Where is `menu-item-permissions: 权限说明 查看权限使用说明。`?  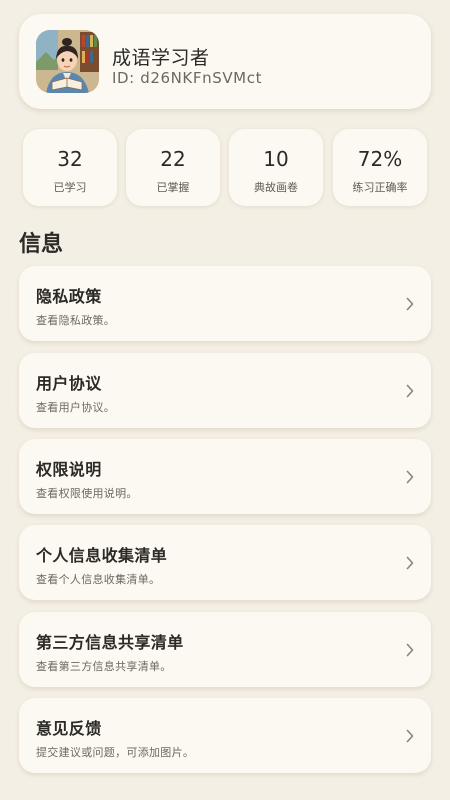
menu-item-permissions: 权限说明 查看权限使用说明。 is located at coordinates (225, 476).